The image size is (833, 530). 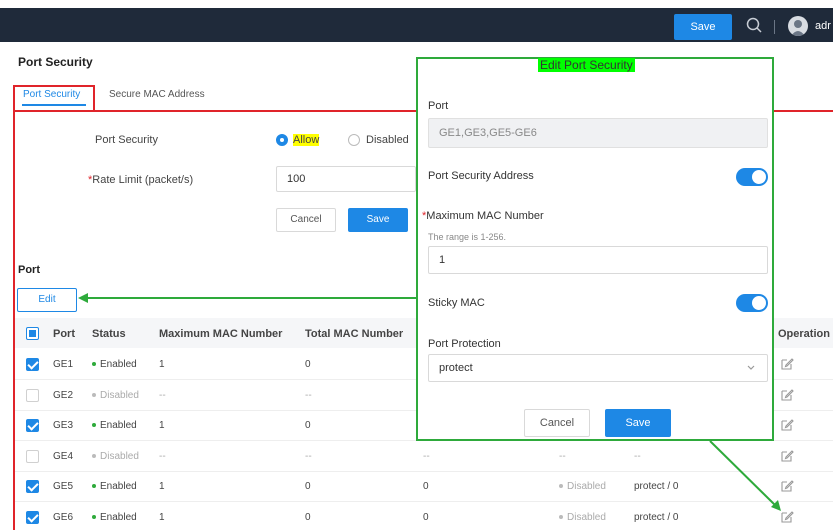 What do you see at coordinates (598, 260) in the screenshot?
I see `dialog-max-mac-input: 1` at bounding box center [598, 260].